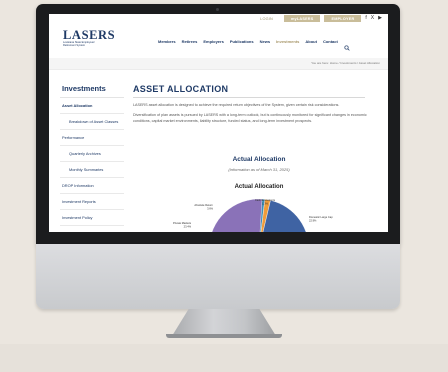 The height and width of the screenshot is (372, 448). I want to click on pie-label-value-3: 3.6%, so click(210, 208).